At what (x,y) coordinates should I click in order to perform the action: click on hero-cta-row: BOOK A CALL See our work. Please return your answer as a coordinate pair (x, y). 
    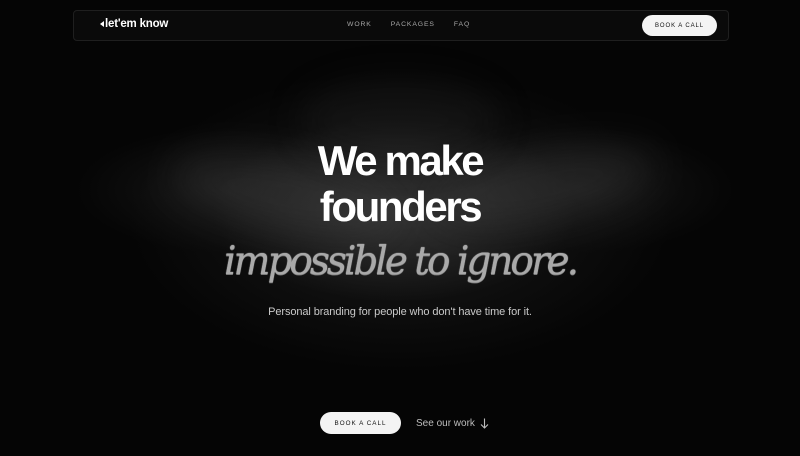
    Looking at the image, I should click on (404, 423).